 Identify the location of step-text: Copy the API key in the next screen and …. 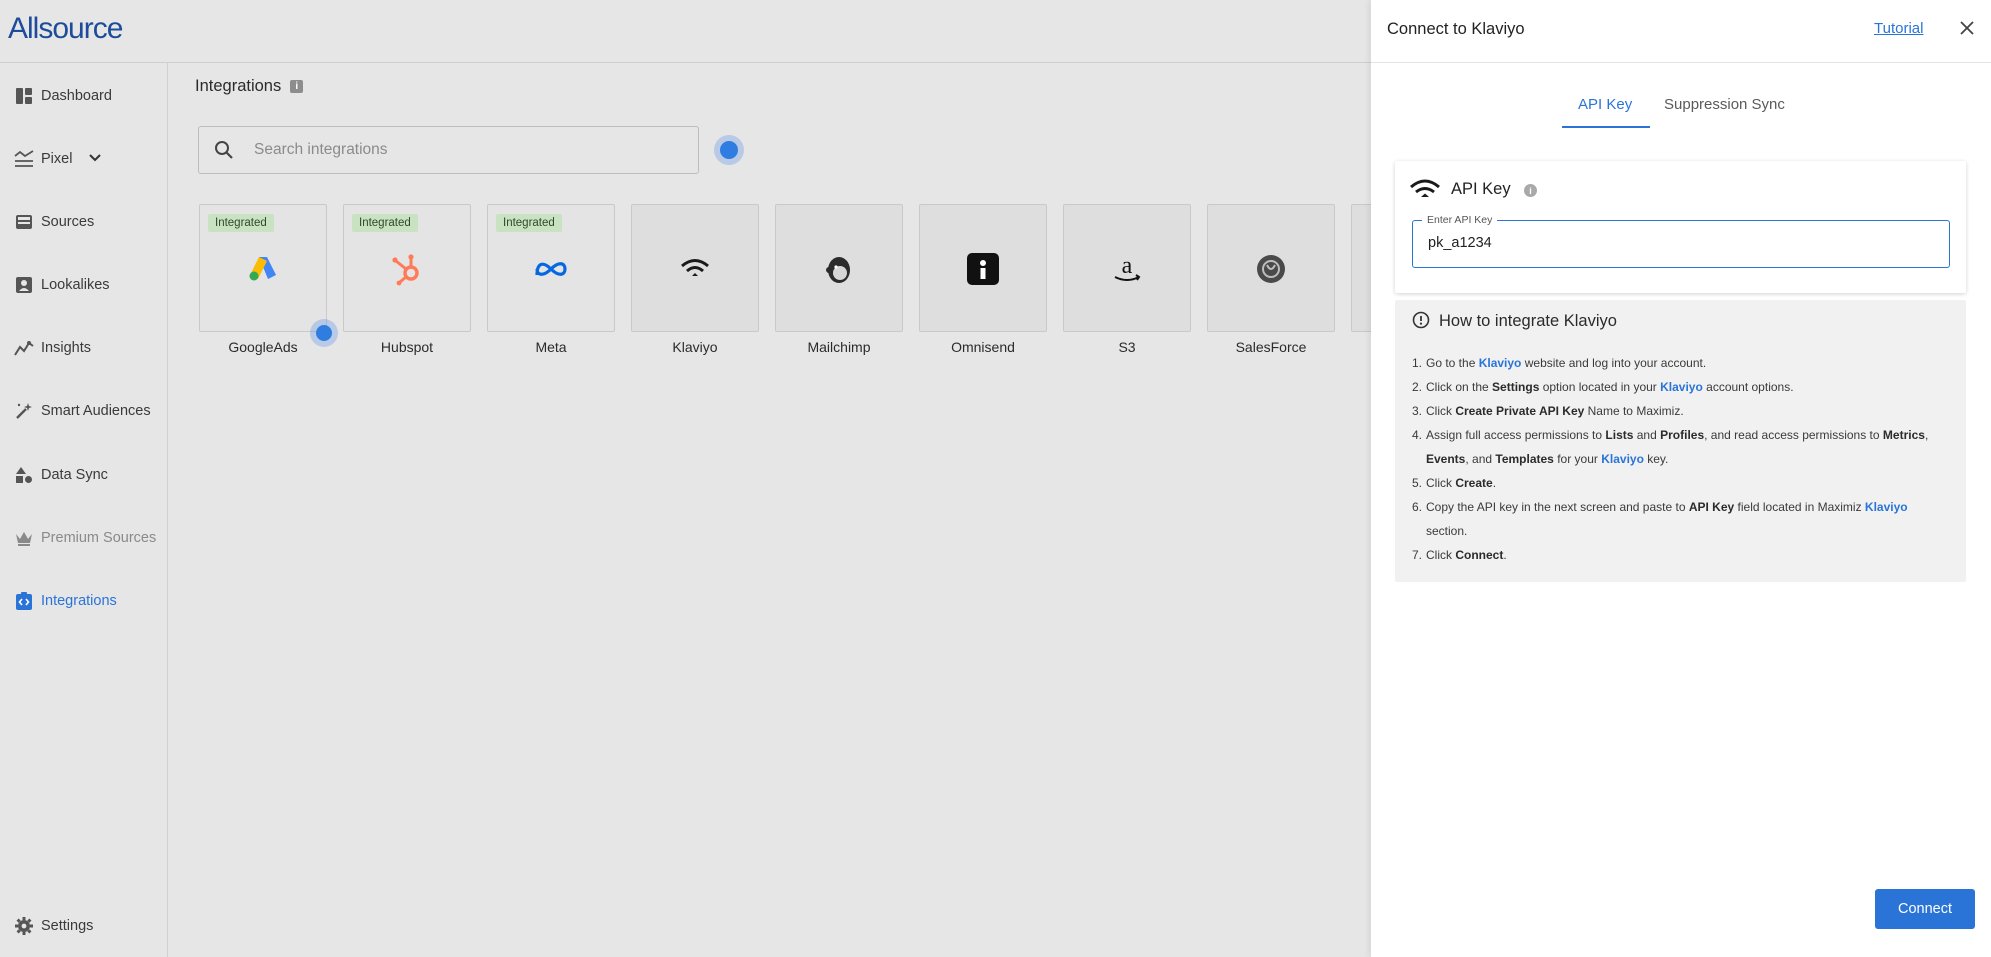
(1557, 507).